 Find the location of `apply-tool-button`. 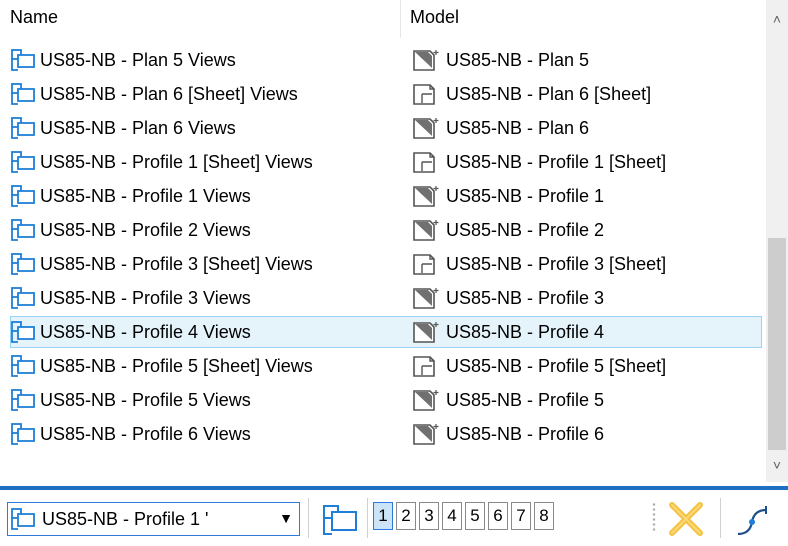

apply-tool-button is located at coordinates (754, 520).